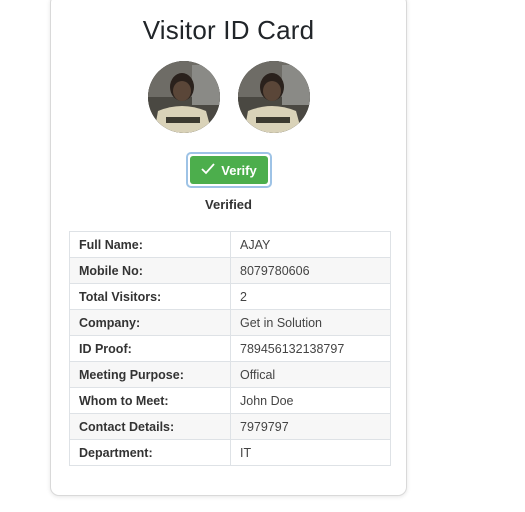  I want to click on table-row: Contact Details: 7979797, so click(230, 426).